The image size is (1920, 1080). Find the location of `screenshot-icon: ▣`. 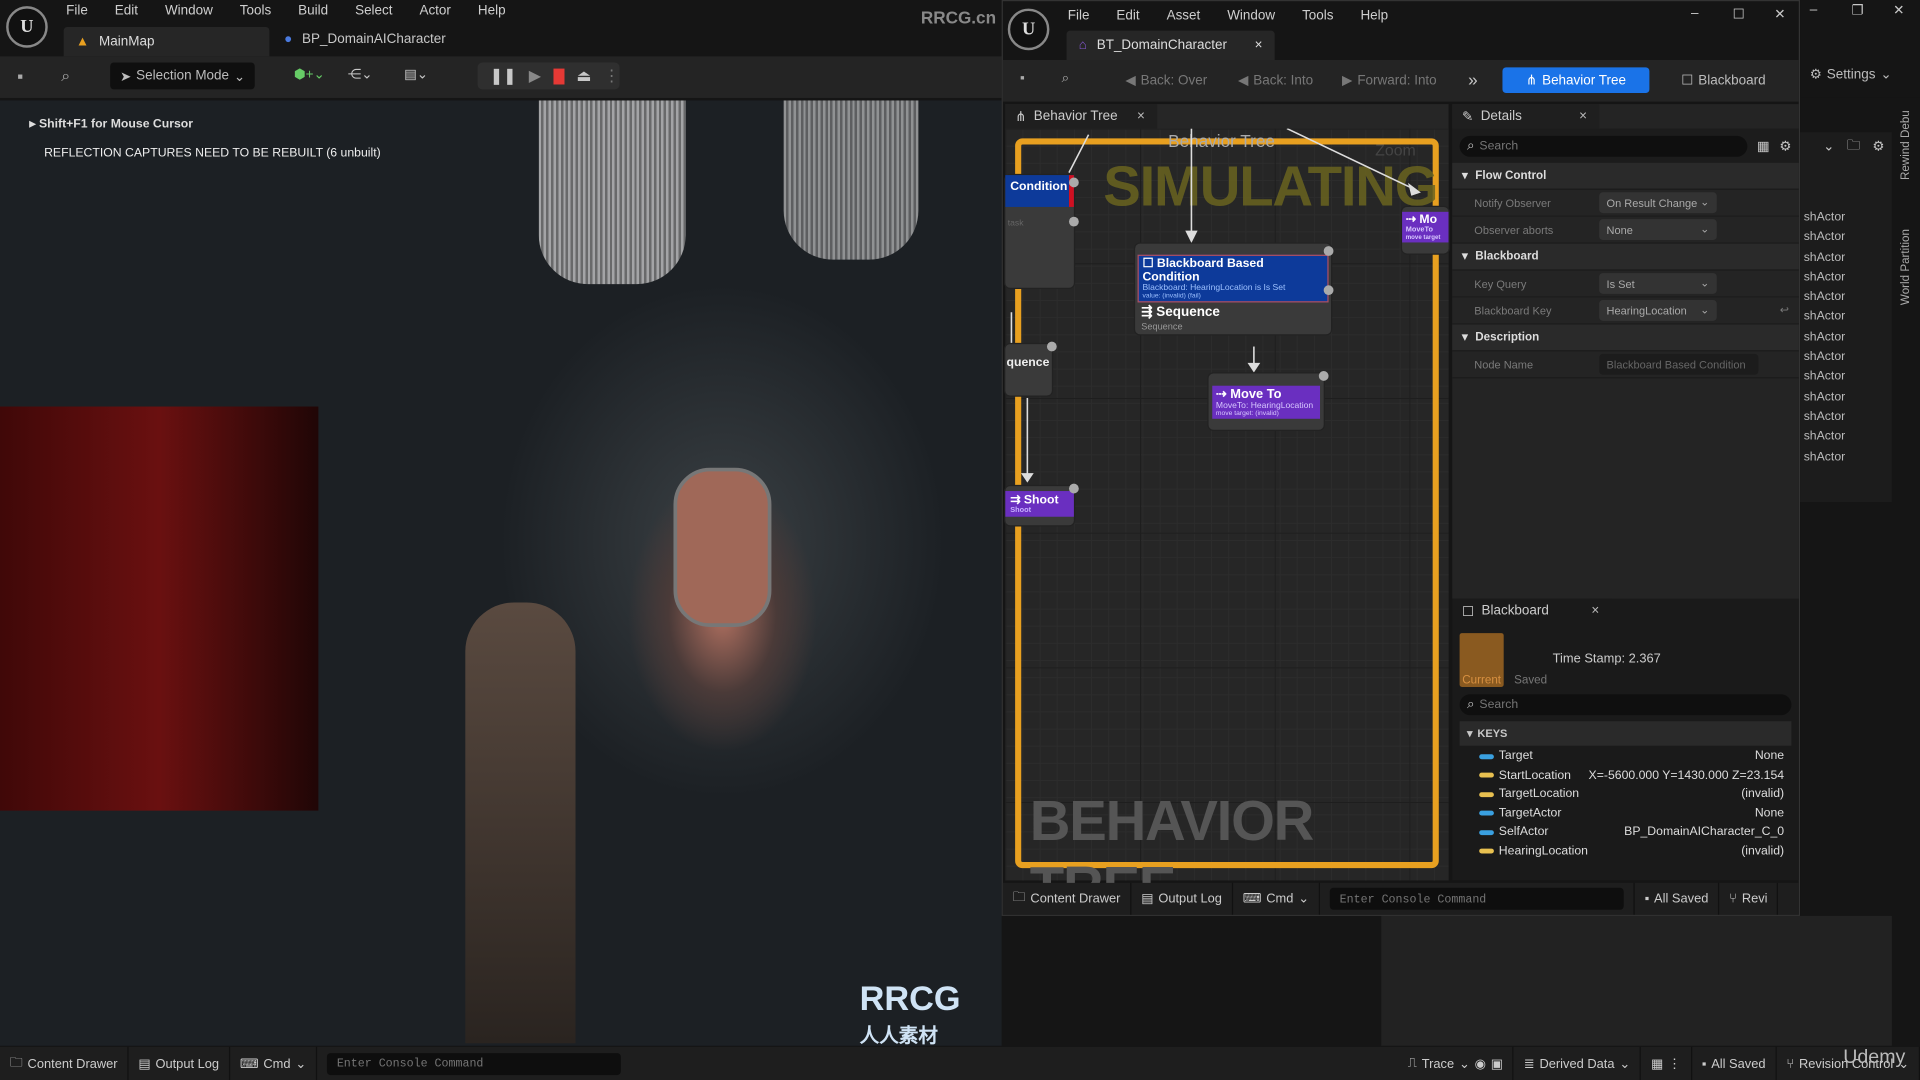

screenshot-icon: ▣ is located at coordinates (1497, 1063).